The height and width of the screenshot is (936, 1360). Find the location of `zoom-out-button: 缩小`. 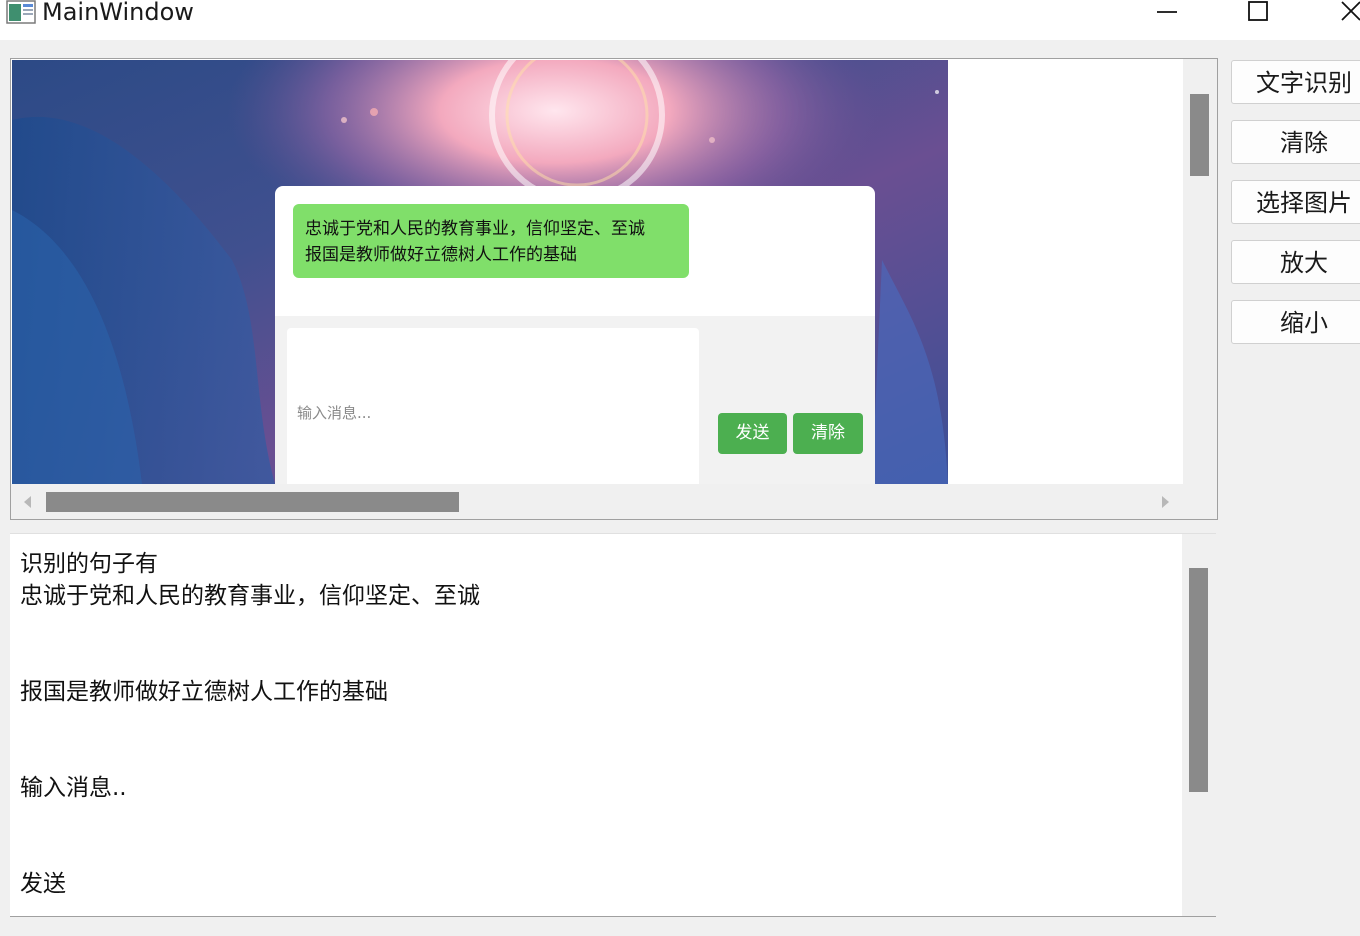

zoom-out-button: 缩小 is located at coordinates (1295, 322).